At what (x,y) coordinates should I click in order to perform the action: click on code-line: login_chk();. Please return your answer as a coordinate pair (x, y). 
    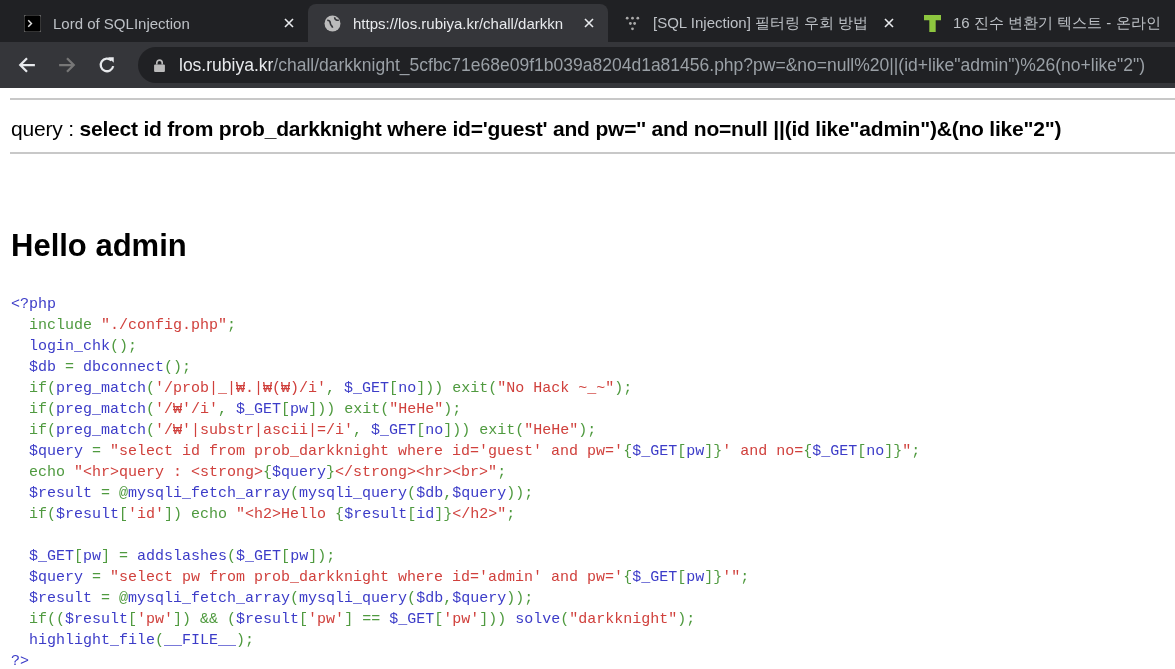
    Looking at the image, I should click on (83, 347).